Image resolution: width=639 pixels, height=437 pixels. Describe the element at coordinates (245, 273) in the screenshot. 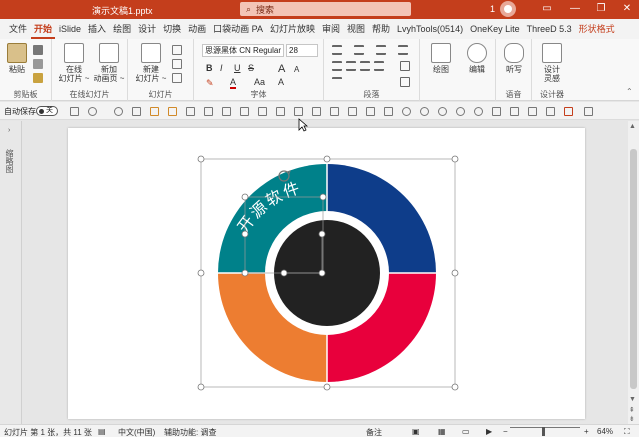

I see `handle-inner-bl` at that location.